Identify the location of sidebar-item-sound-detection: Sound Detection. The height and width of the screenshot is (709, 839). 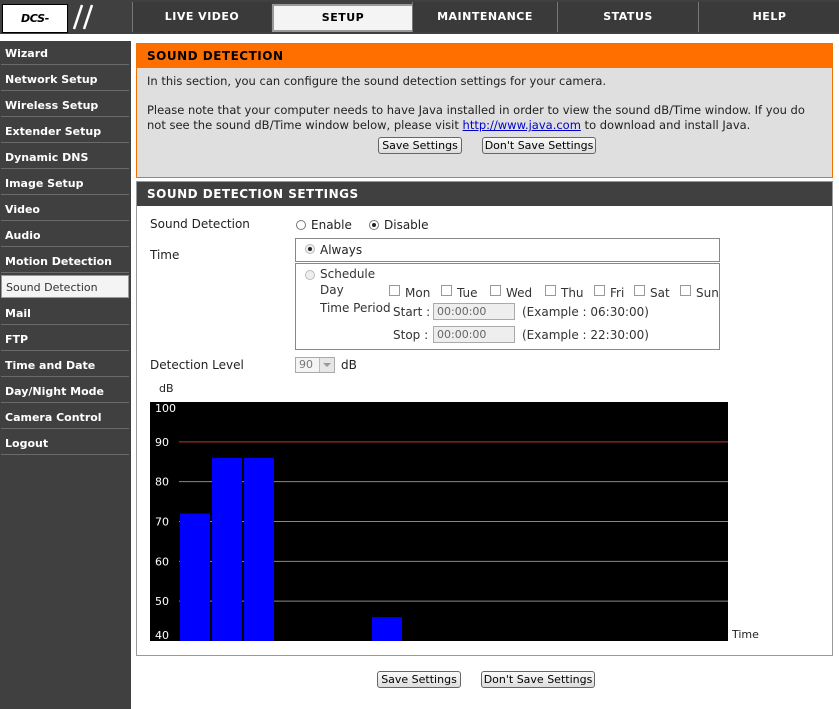
(65, 286).